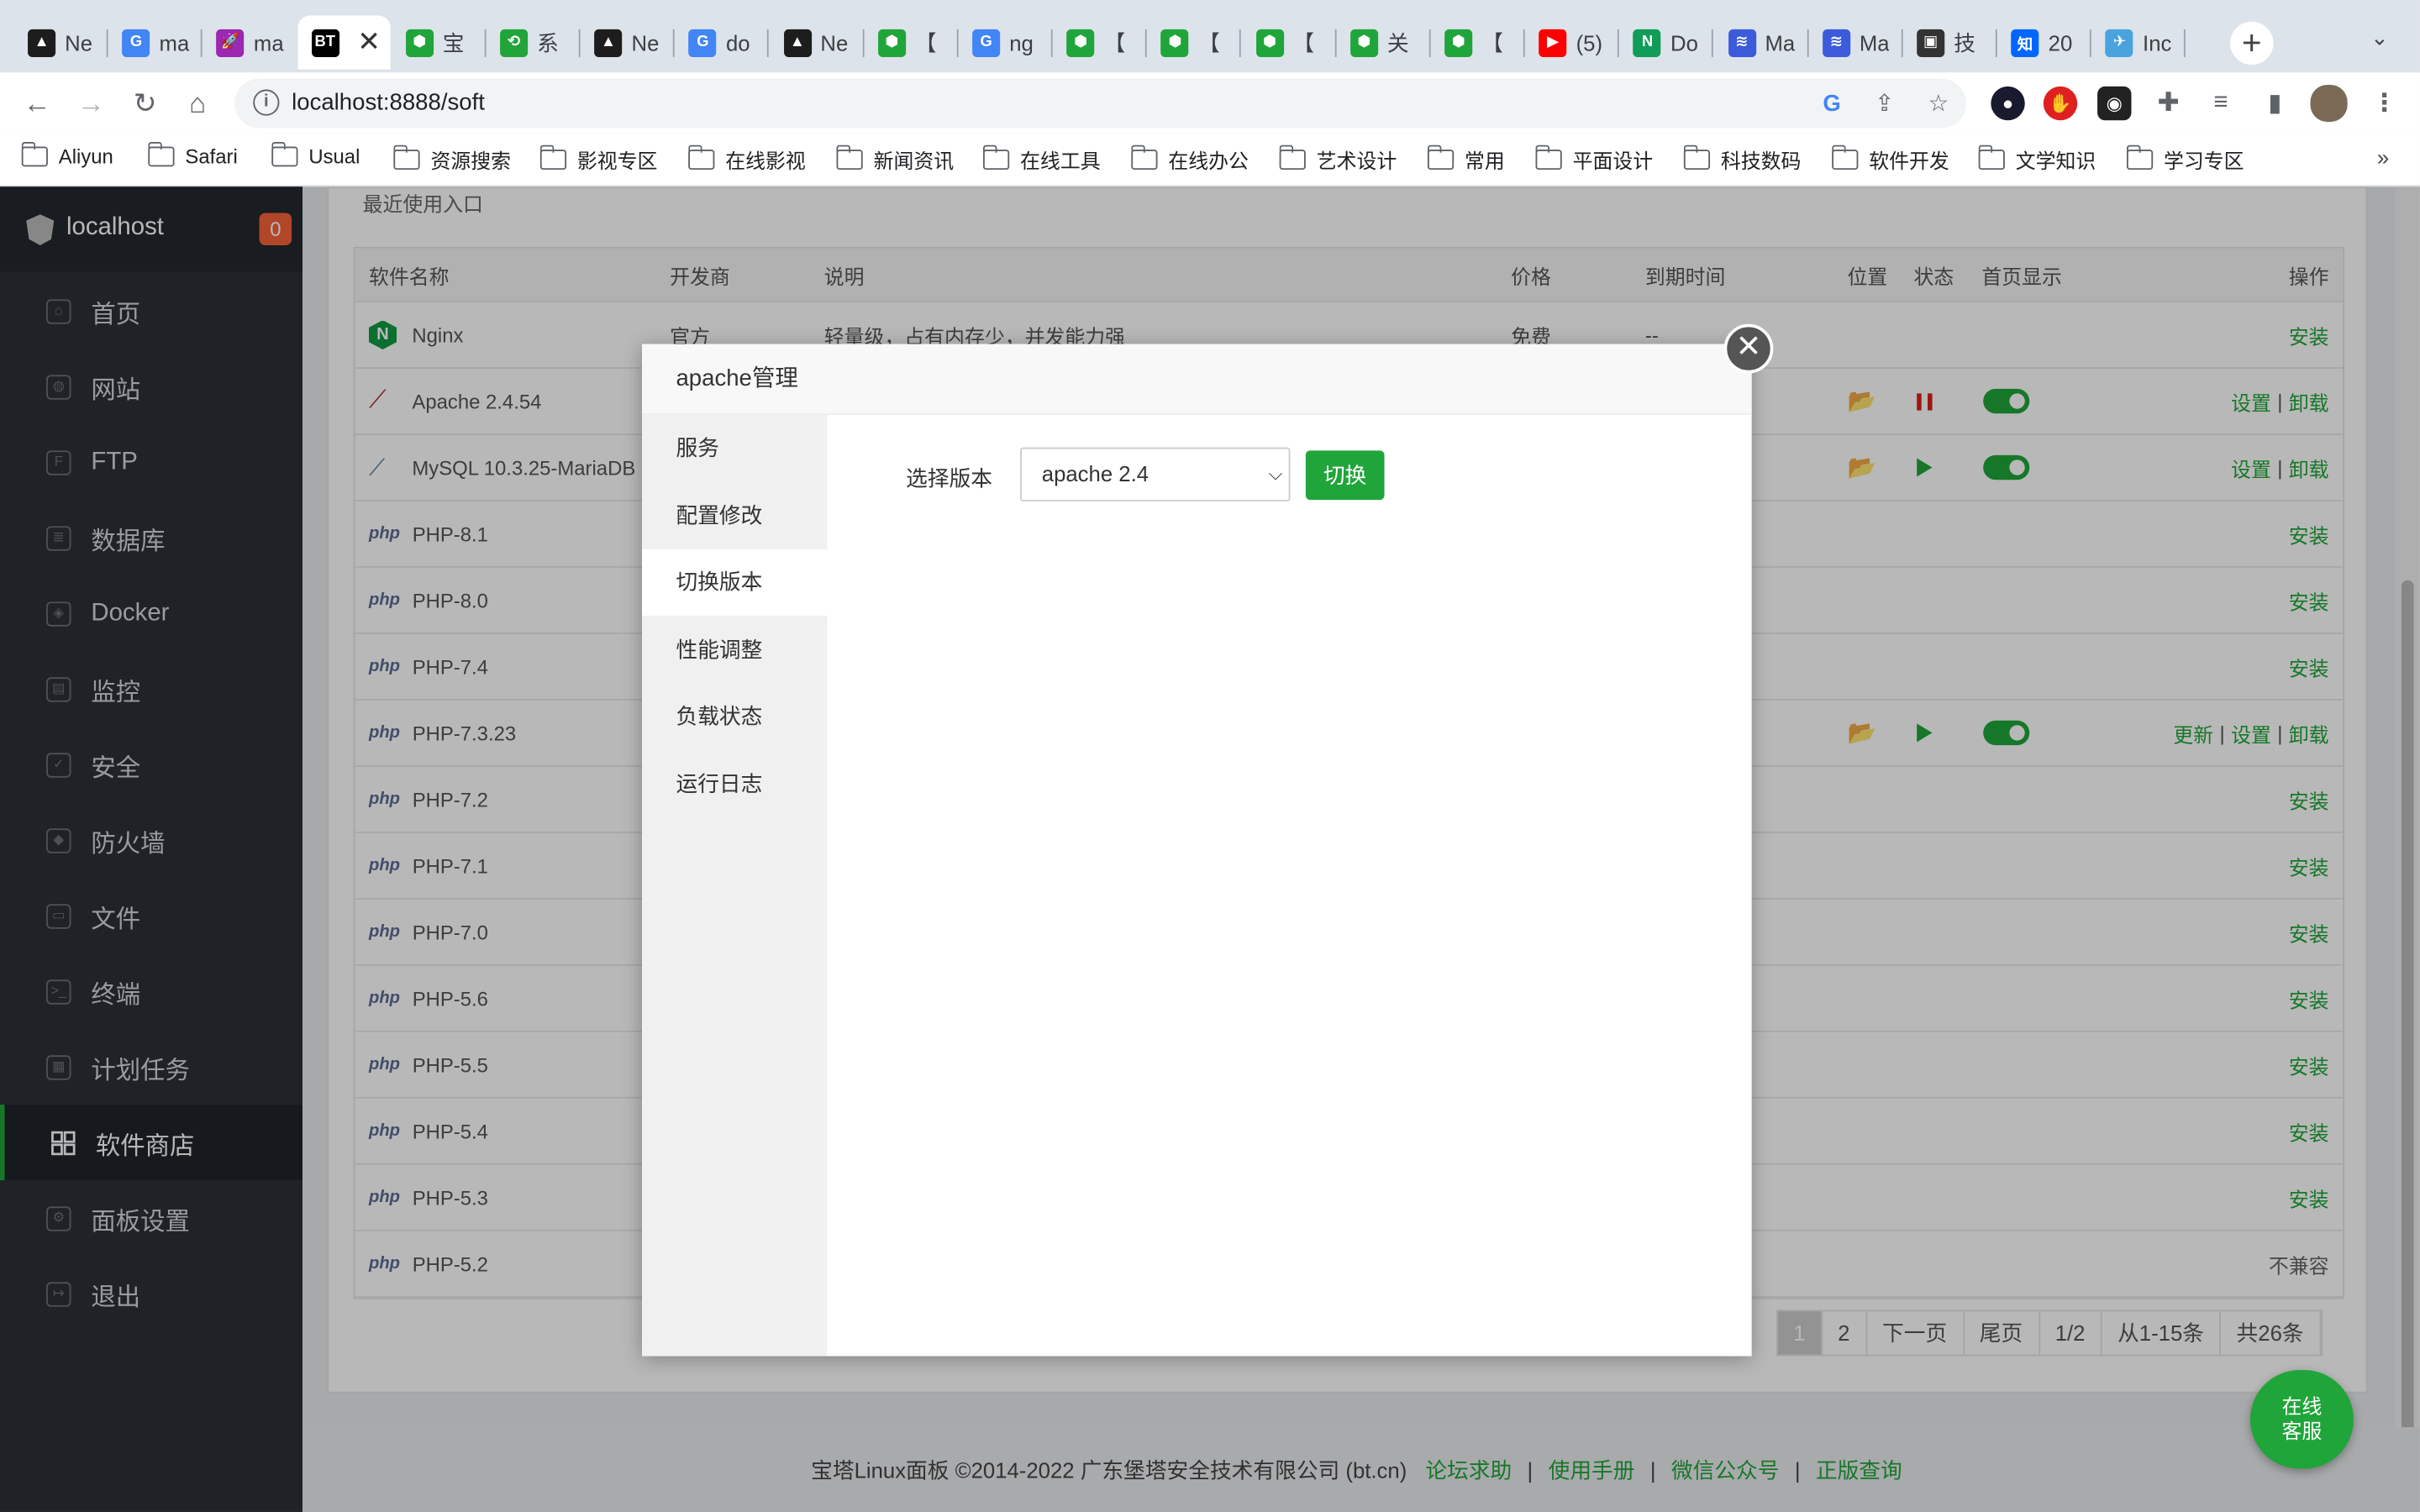 Image resolution: width=2420 pixels, height=1512 pixels. I want to click on bookmark-folder: Usual, so click(315, 154).